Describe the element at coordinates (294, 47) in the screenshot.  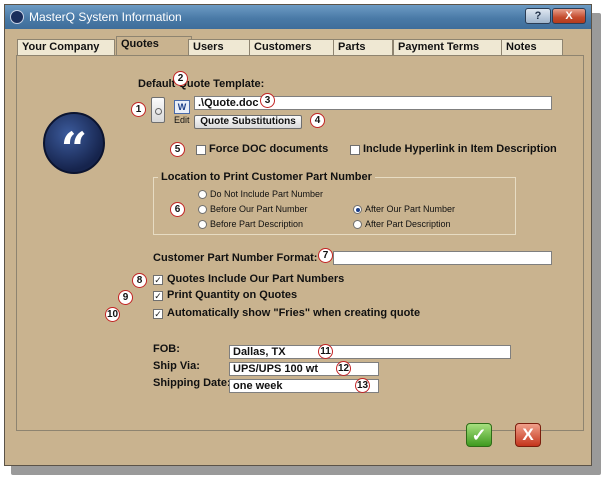
I see `tab-customers: Customers` at that location.